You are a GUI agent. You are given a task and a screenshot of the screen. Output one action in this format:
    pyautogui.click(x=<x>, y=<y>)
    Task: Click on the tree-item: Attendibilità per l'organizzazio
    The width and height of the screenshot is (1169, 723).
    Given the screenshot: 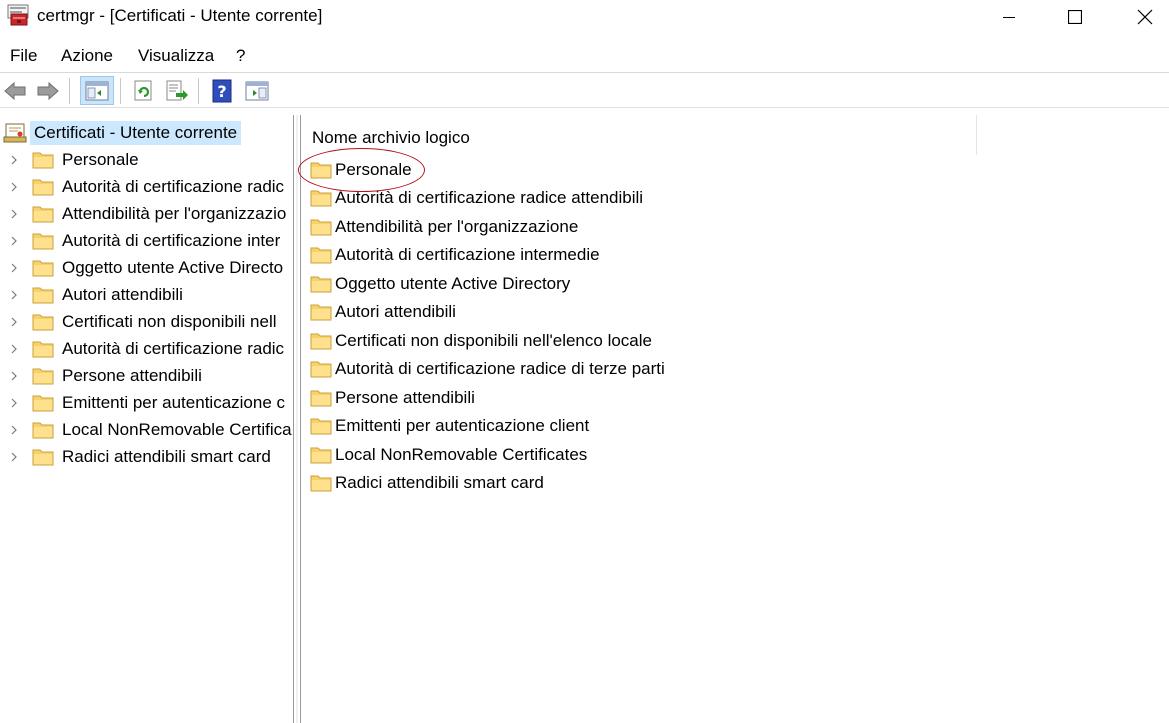 What is the action you would take?
    pyautogui.click(x=146, y=214)
    